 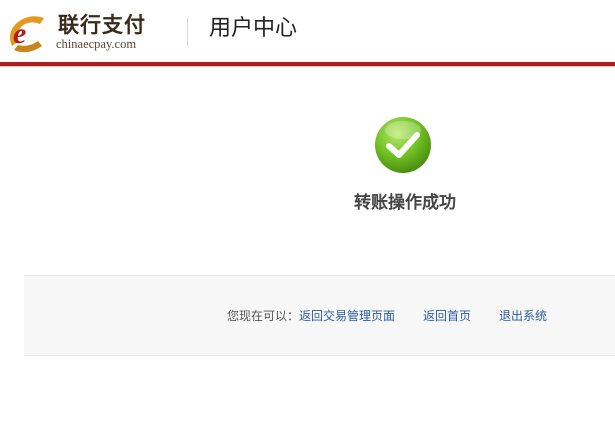 I want to click on page-title: 用户中心, so click(x=253, y=28).